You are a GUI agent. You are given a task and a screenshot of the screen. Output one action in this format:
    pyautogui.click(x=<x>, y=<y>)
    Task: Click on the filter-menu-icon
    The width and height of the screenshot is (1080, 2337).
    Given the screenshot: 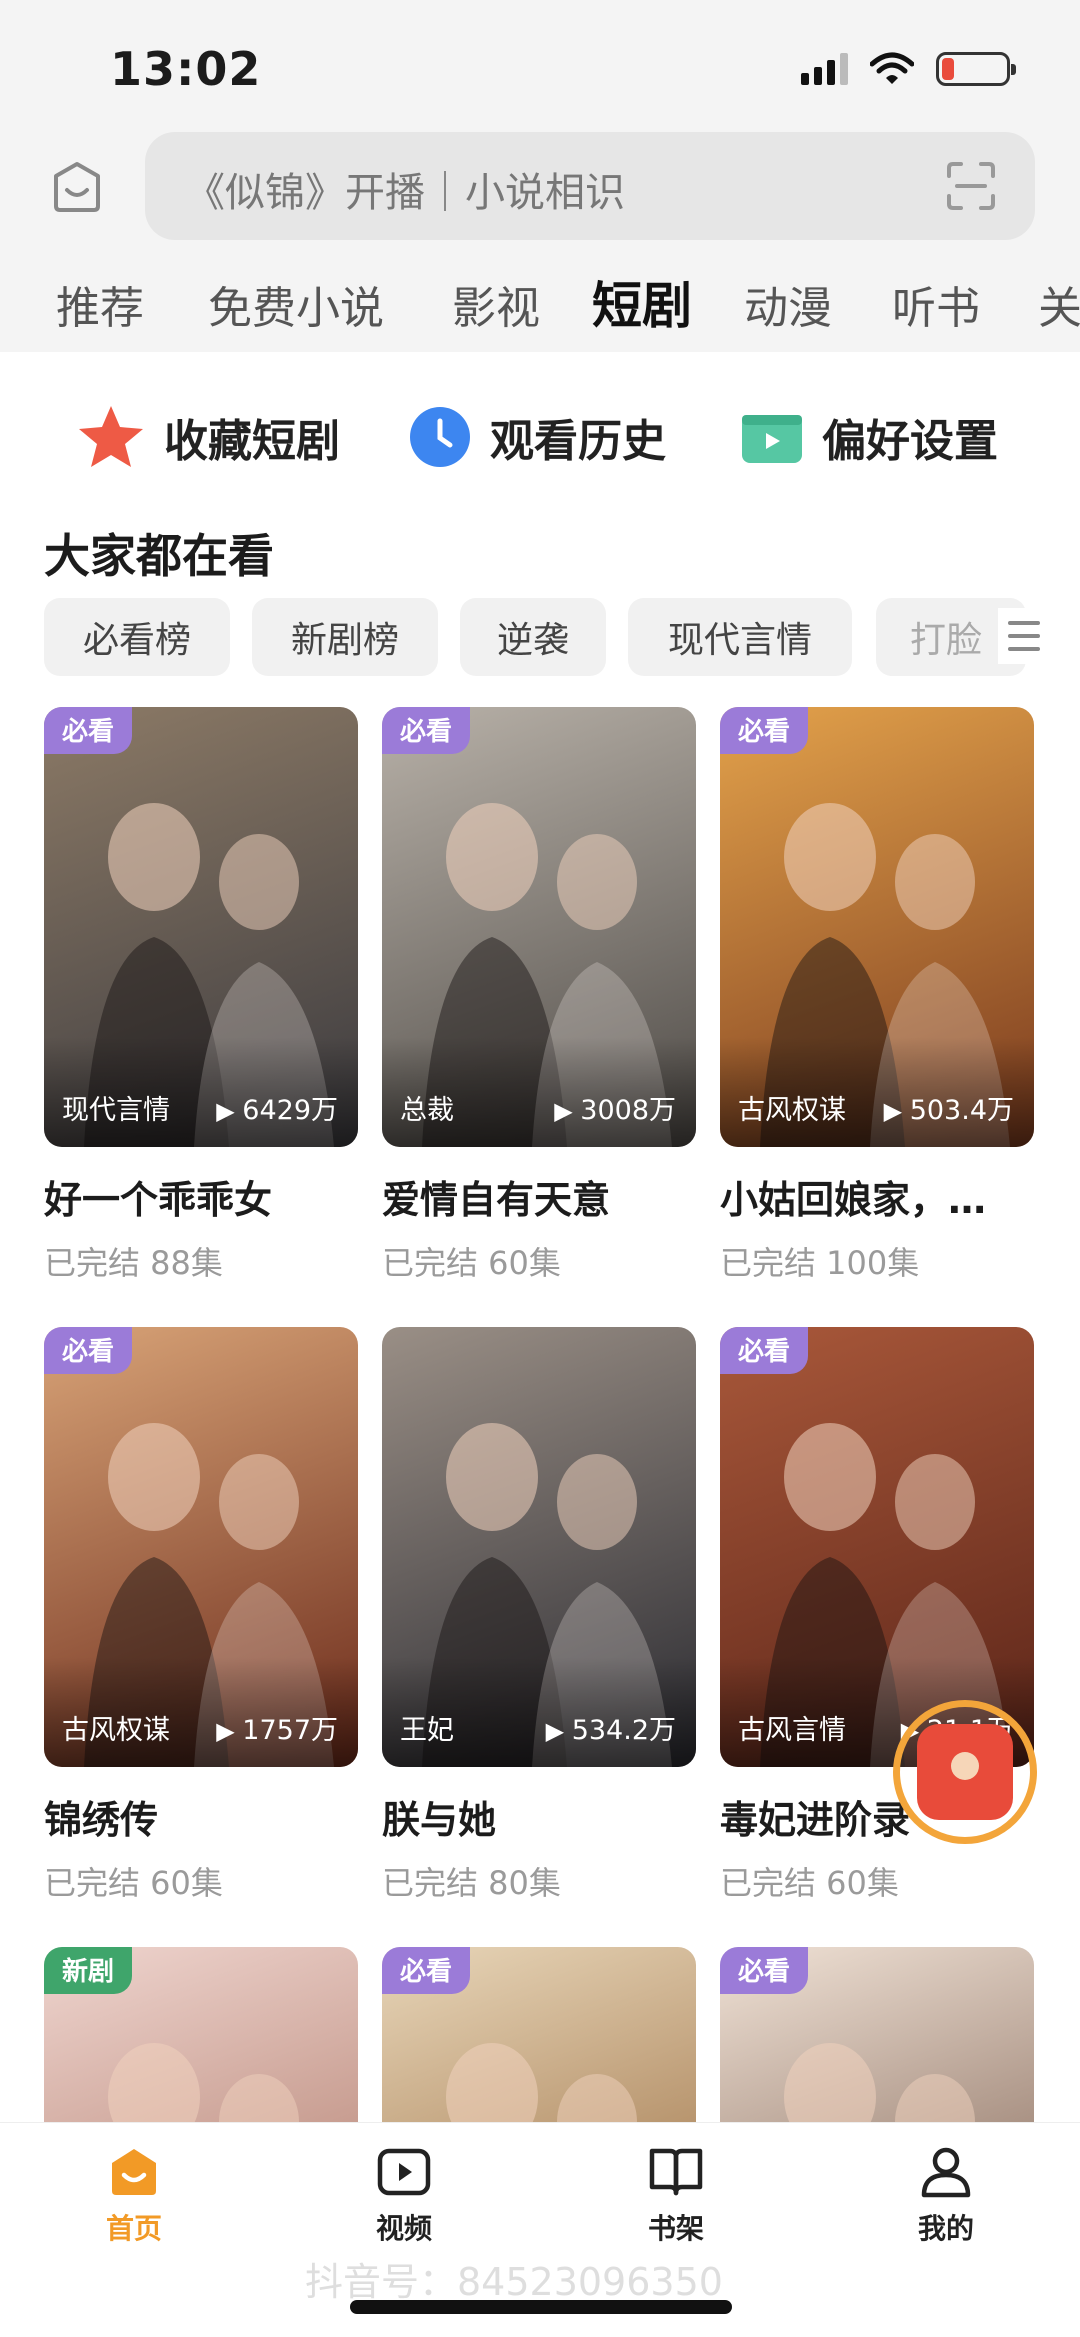 What is the action you would take?
    pyautogui.click(x=1025, y=636)
    